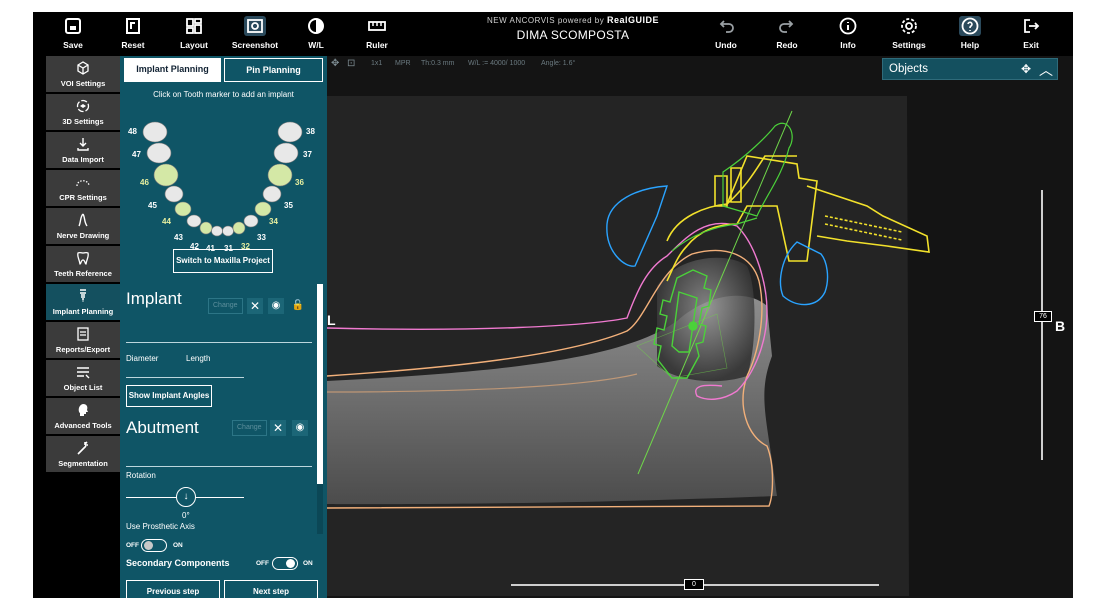 This screenshot has height=609, width=1110. What do you see at coordinates (83, 463) in the screenshot?
I see `nav-label: Segmentation` at bounding box center [83, 463].